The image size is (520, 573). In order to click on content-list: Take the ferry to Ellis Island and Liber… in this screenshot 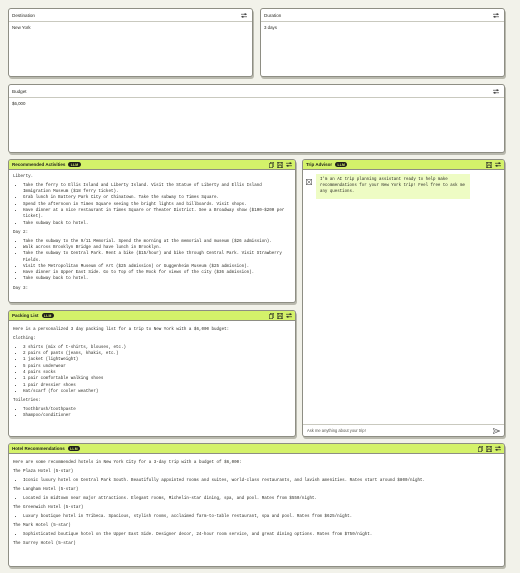, I will do `click(152, 205)`.